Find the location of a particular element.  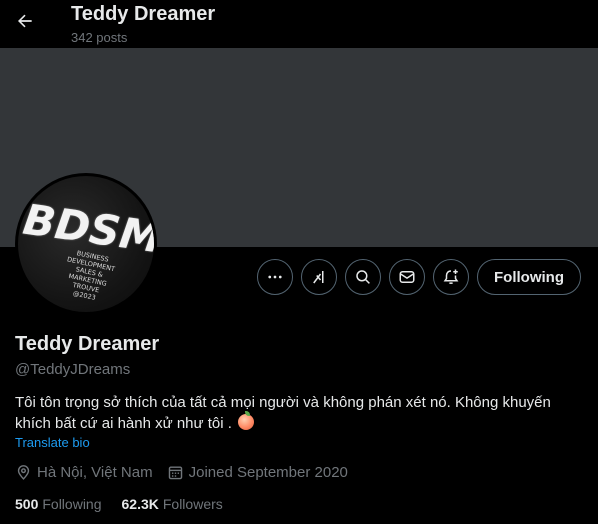

notify-button is located at coordinates (451, 277).